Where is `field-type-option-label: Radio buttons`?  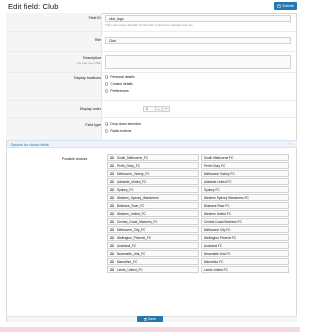 field-type-option-label: Radio buttons is located at coordinates (121, 131).